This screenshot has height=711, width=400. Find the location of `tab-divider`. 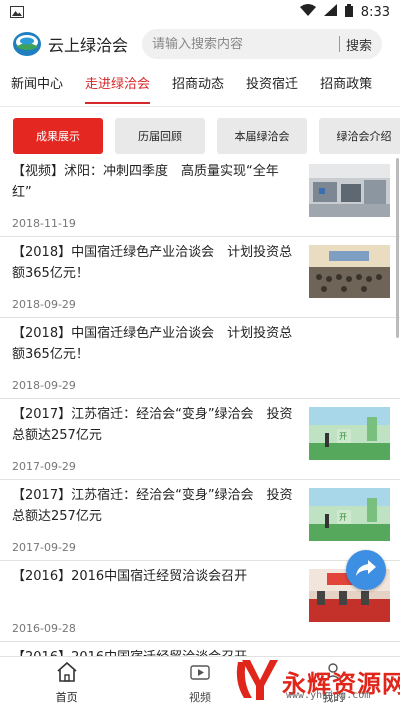

tab-divider is located at coordinates (200, 106).